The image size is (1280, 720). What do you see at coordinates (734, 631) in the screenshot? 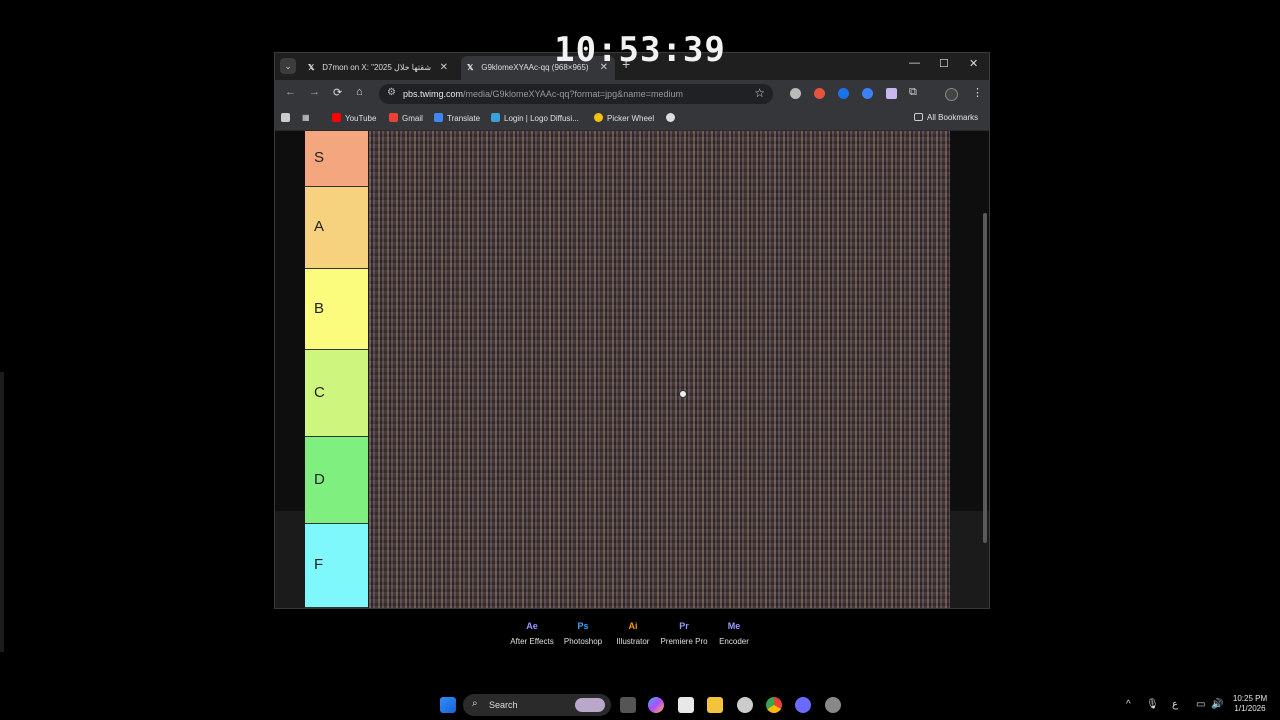
I see `desktop-icon-media-encoder: Me Encoder` at bounding box center [734, 631].